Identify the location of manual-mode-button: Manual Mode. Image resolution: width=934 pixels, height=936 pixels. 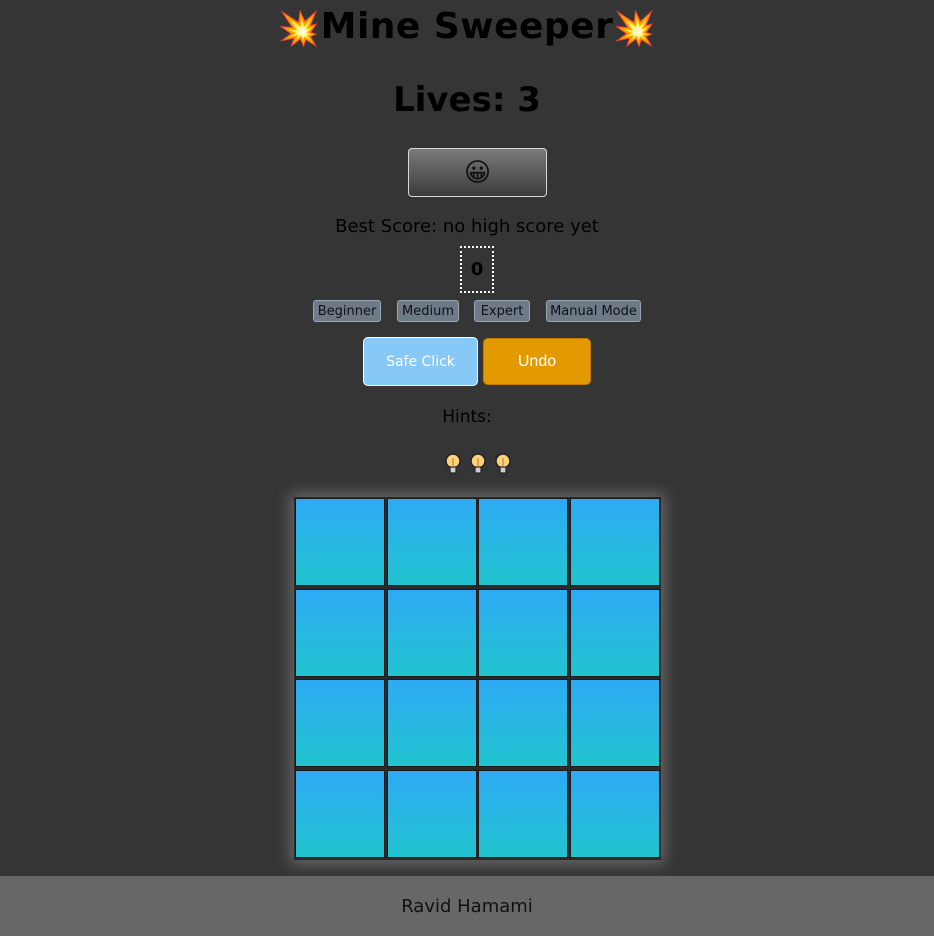
(593, 311).